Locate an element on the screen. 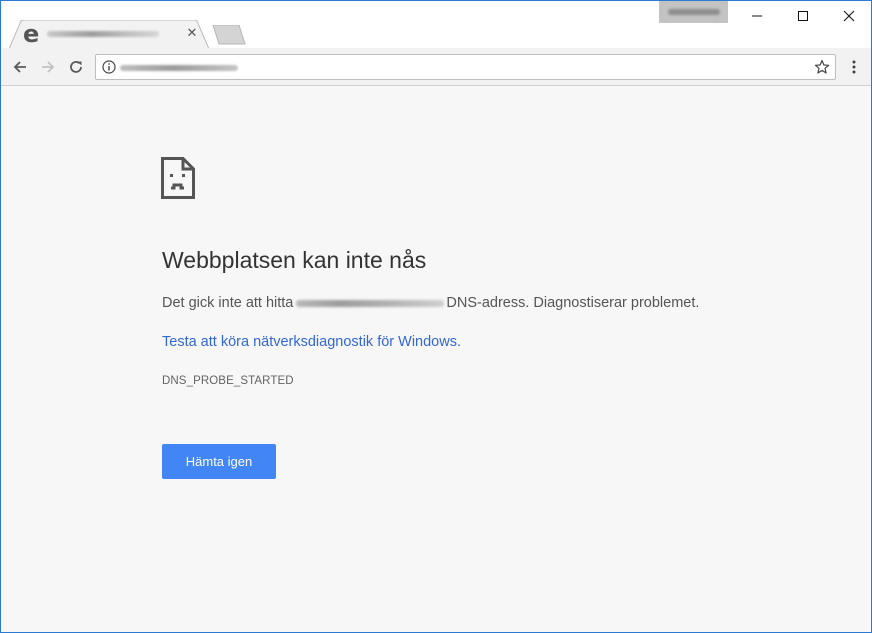  title-bar: e ✕ is located at coordinates (436, 25).